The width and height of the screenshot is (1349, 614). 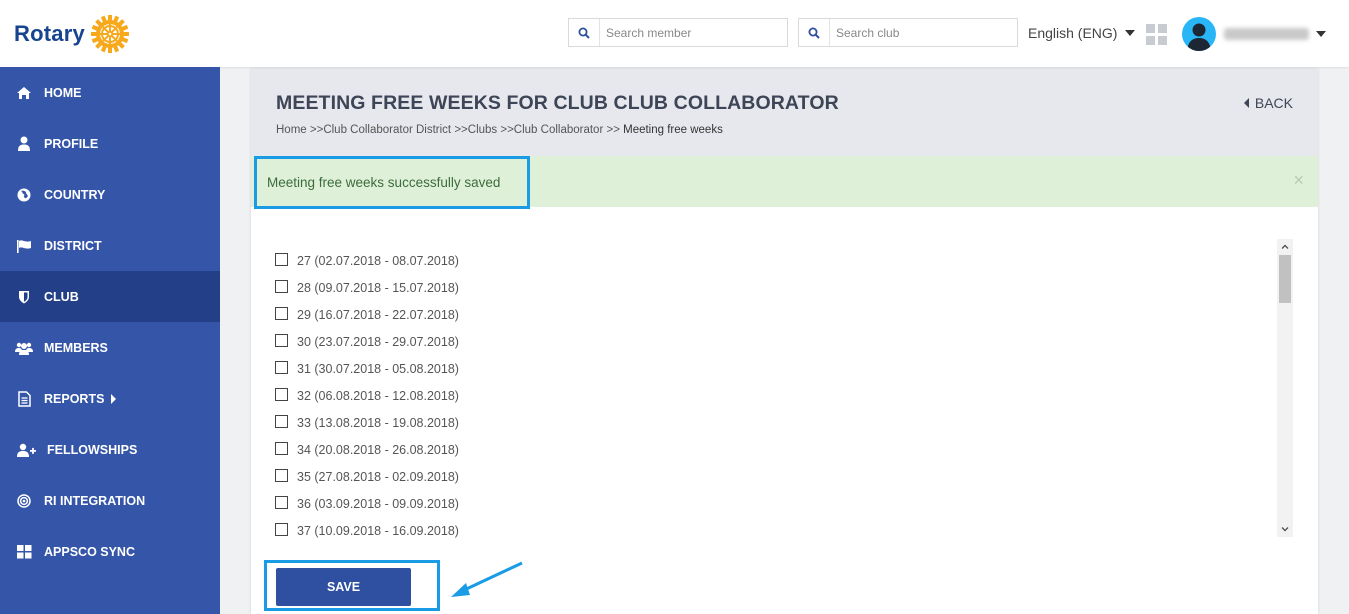 I want to click on rotary-logo: Rotary, so click(x=72, y=34).